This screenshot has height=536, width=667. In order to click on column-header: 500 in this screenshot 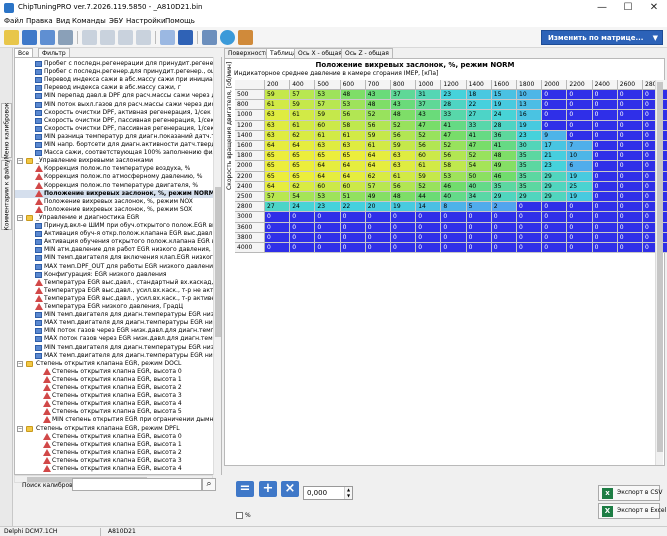, I will do `click(328, 85)`.